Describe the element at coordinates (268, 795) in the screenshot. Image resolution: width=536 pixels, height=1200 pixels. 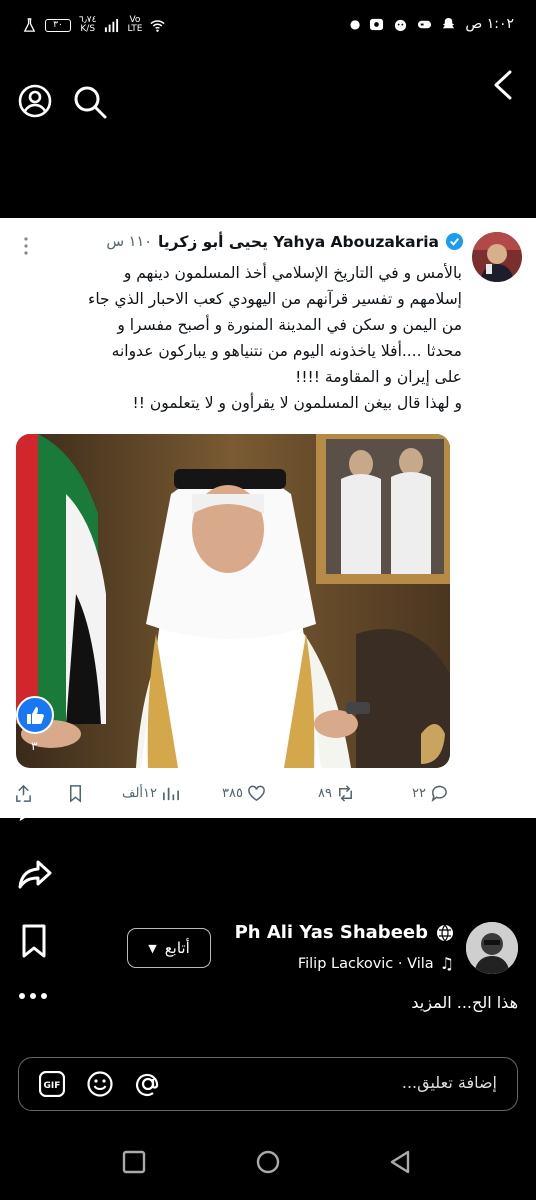
I see `tweet-actions: ١٢ألف ٣٨٥ ٨٩ ٢٢` at that location.